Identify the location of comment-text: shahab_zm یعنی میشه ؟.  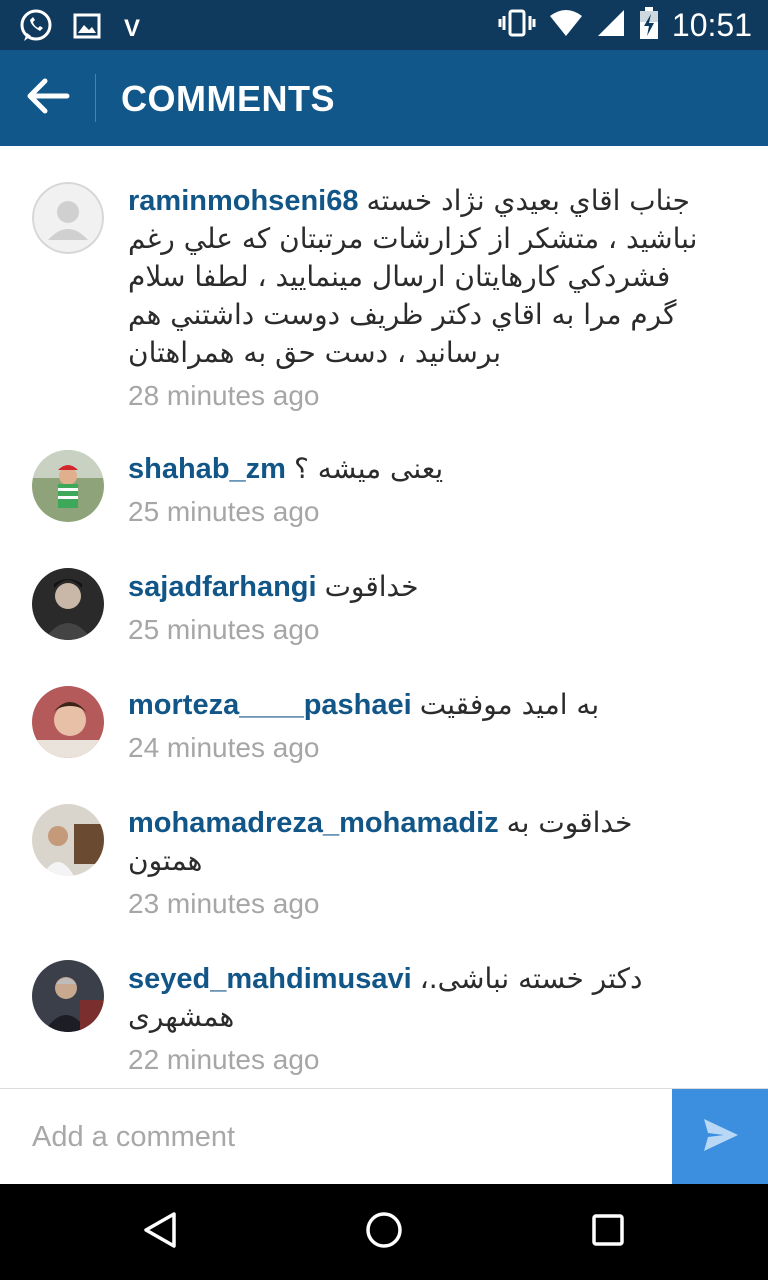
(418, 469).